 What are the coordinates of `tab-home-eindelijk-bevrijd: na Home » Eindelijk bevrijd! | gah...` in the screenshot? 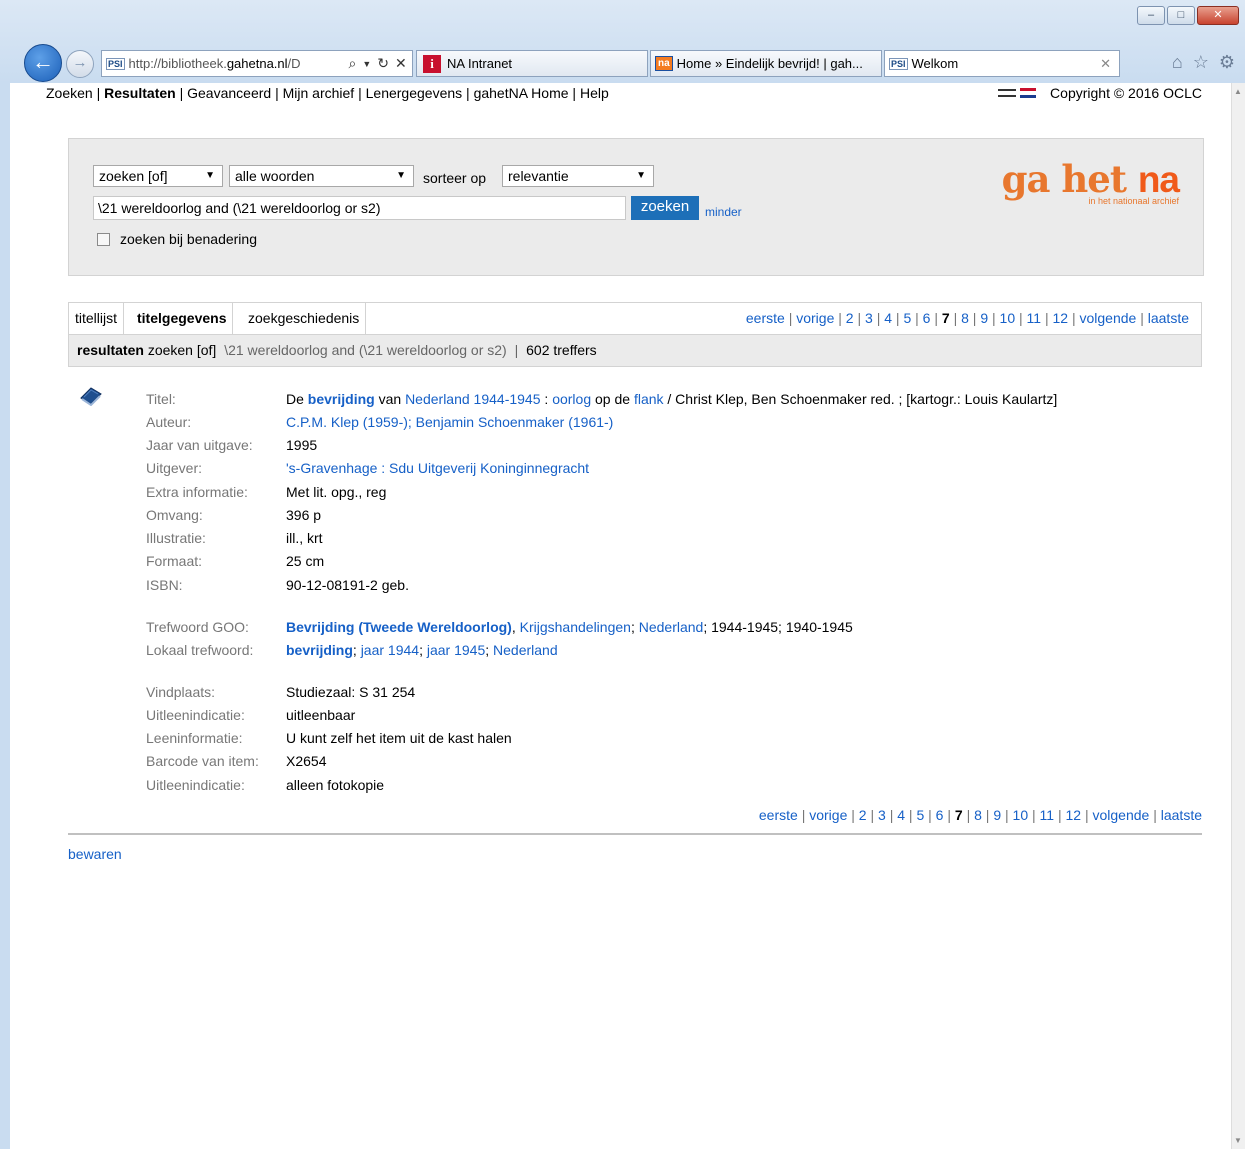 It's located at (766, 63).